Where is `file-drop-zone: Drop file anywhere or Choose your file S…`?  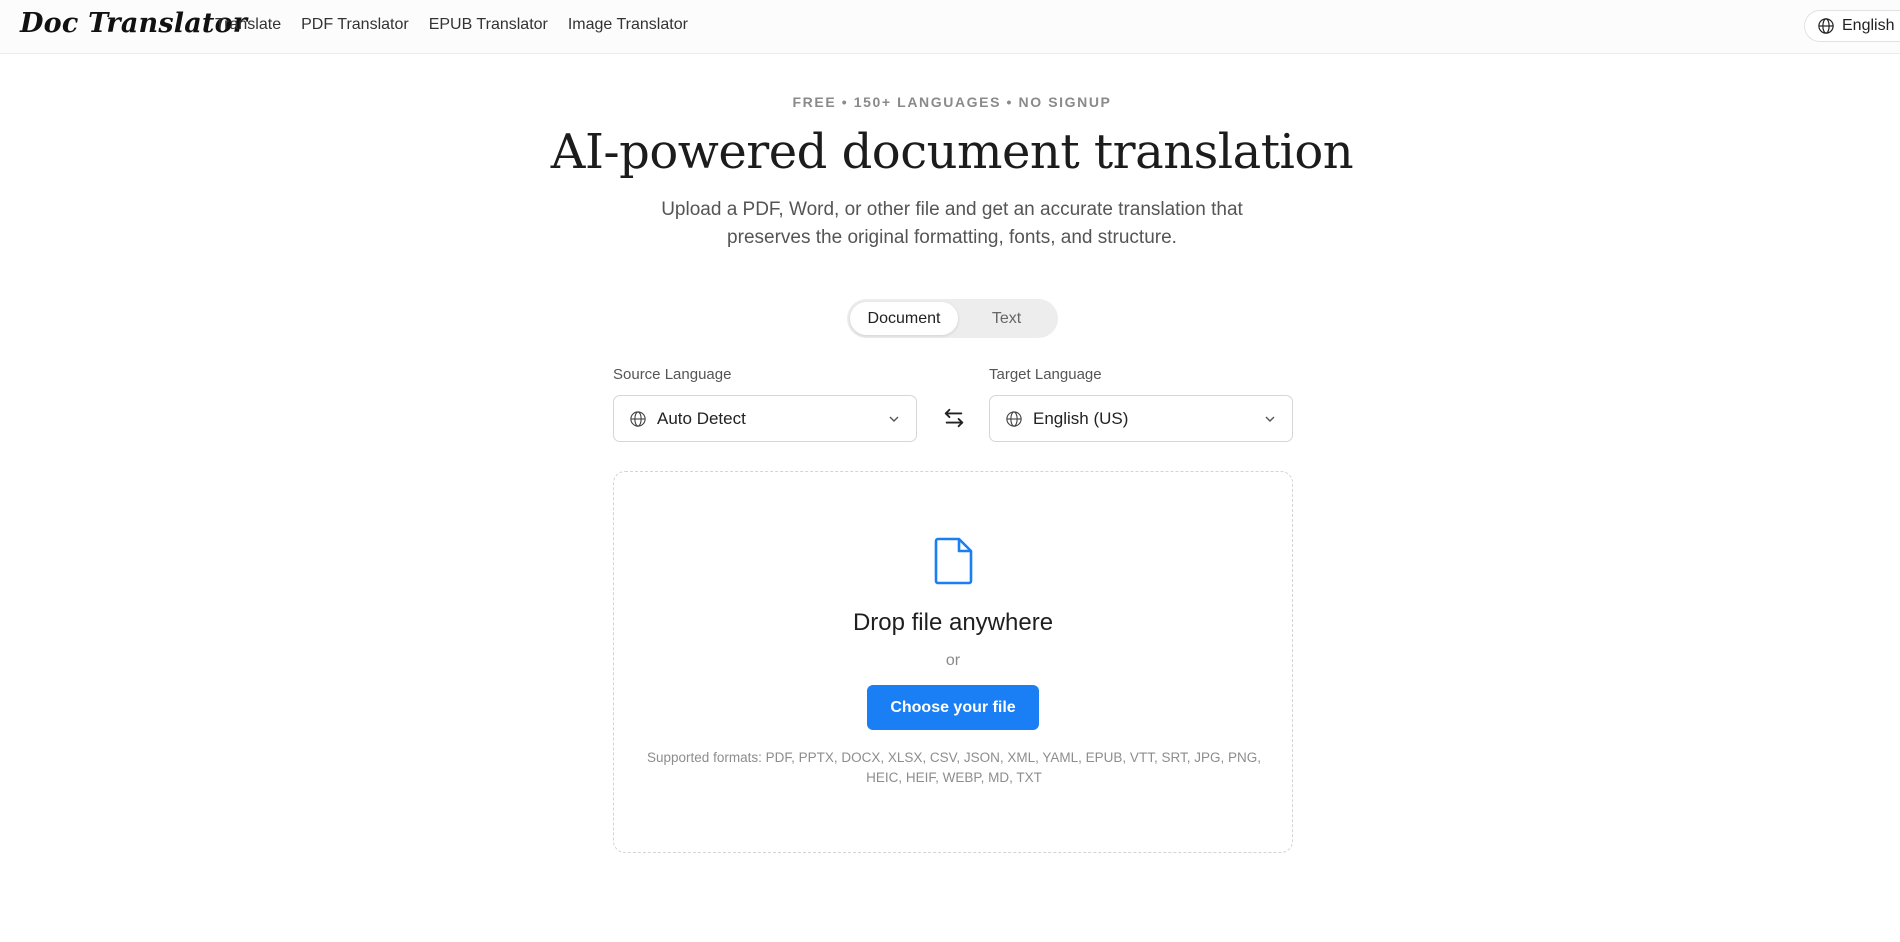 file-drop-zone: Drop file anywhere or Choose your file S… is located at coordinates (953, 662).